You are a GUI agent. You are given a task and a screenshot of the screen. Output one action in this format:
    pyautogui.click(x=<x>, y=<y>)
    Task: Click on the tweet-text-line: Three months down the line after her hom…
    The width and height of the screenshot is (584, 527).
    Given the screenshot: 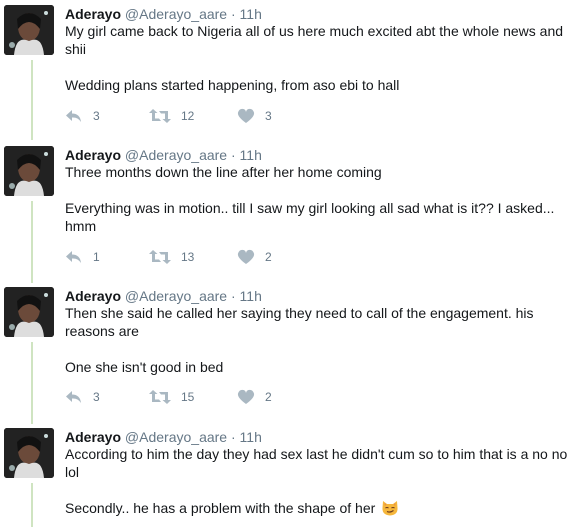 What is the action you would take?
    pyautogui.click(x=223, y=172)
    